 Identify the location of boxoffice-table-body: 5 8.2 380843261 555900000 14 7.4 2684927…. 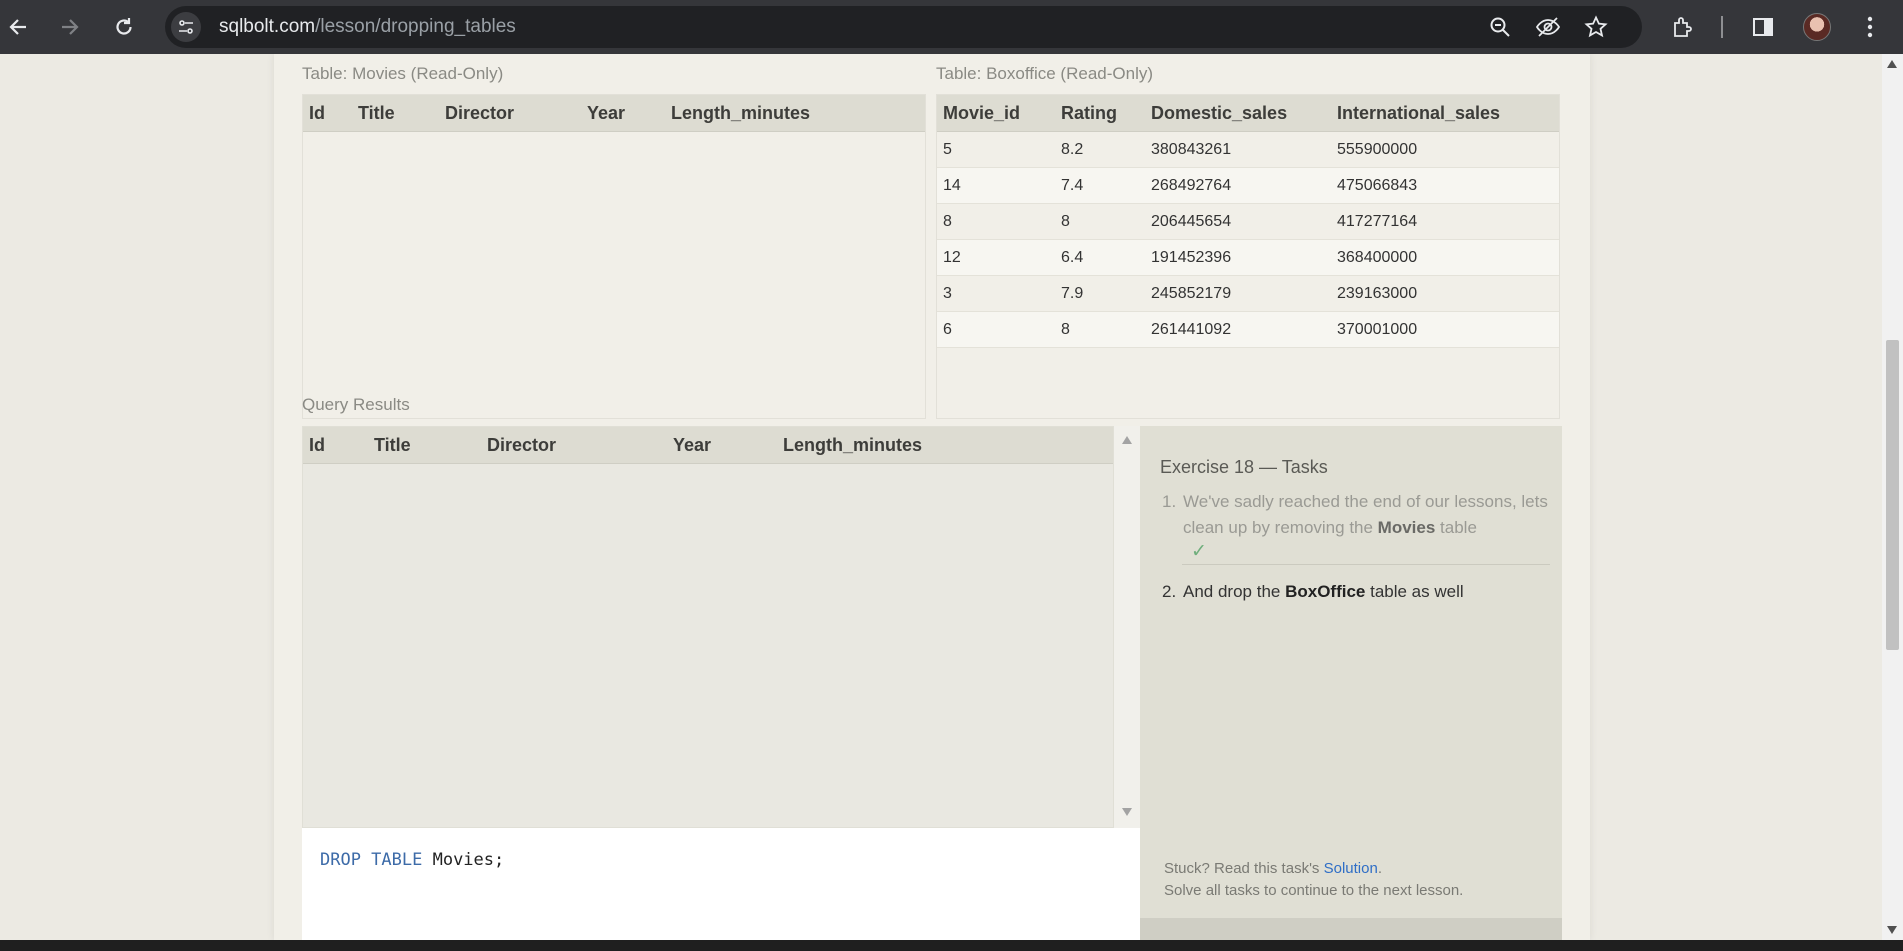
(1248, 240).